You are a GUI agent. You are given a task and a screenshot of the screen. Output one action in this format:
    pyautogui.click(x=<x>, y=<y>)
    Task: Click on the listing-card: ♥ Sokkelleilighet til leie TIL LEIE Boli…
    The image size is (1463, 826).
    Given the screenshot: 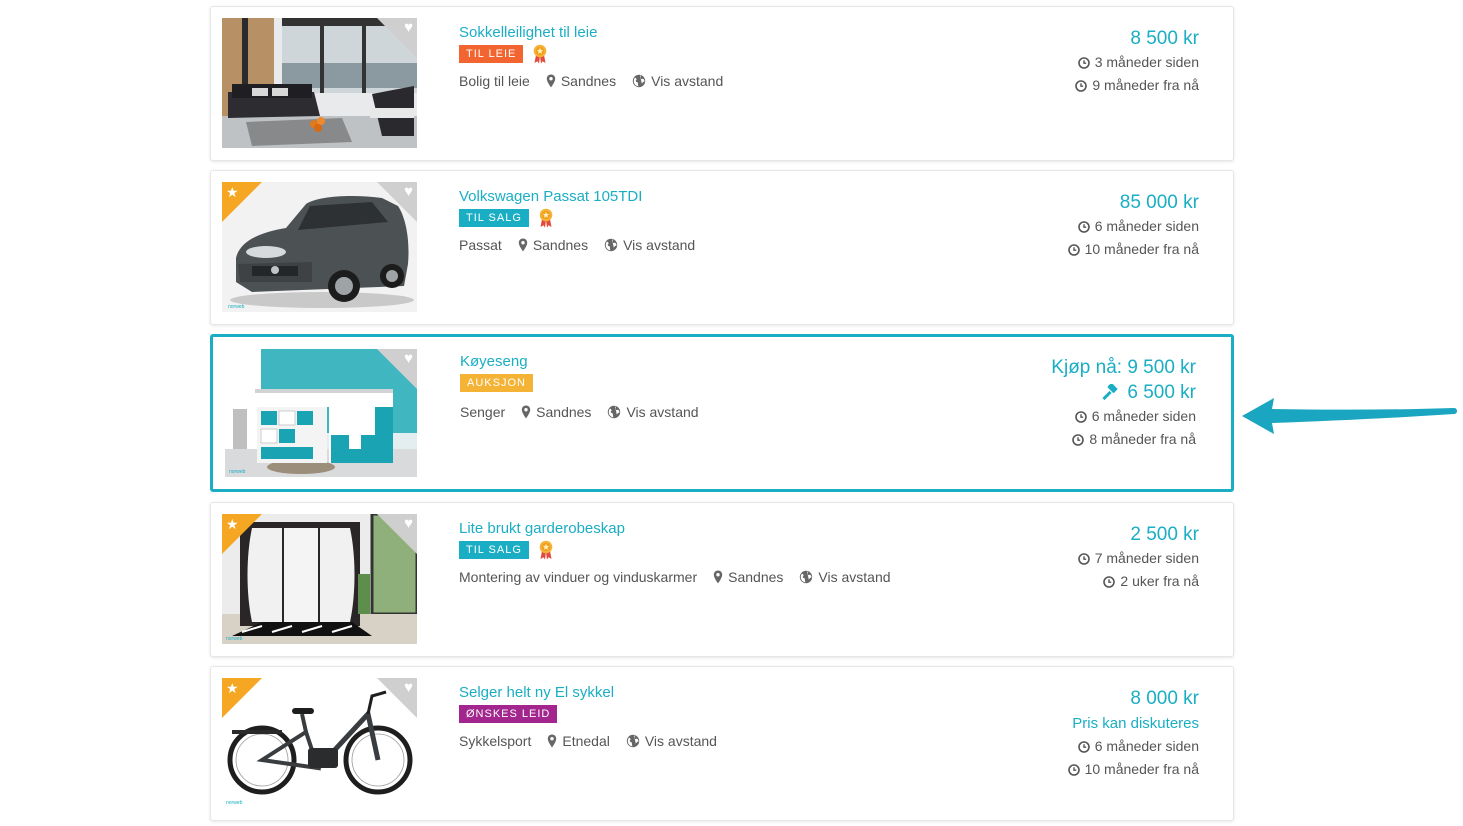 What is the action you would take?
    pyautogui.click(x=722, y=83)
    